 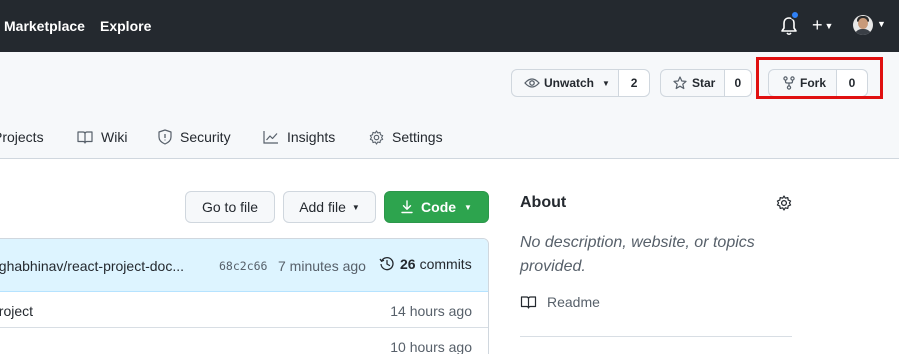 I want to click on tab-wiki-label: Wiki, so click(x=114, y=137).